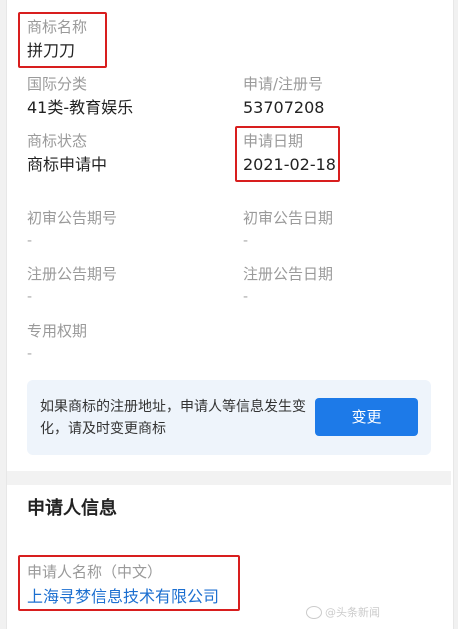 The image size is (458, 629). Describe the element at coordinates (246, 297) in the screenshot. I see `reg-notice-date-value: -` at that location.